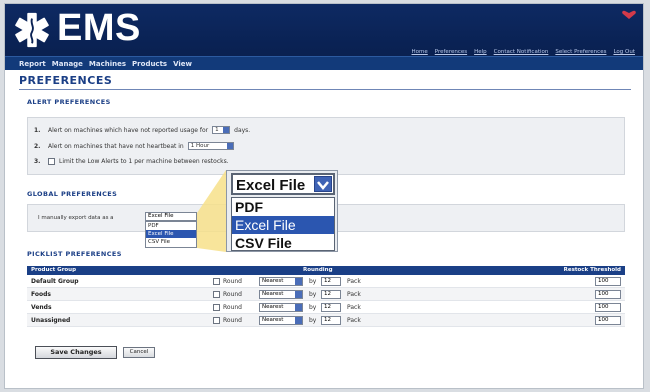  I want to click on group-name: Default Group, so click(55, 281).